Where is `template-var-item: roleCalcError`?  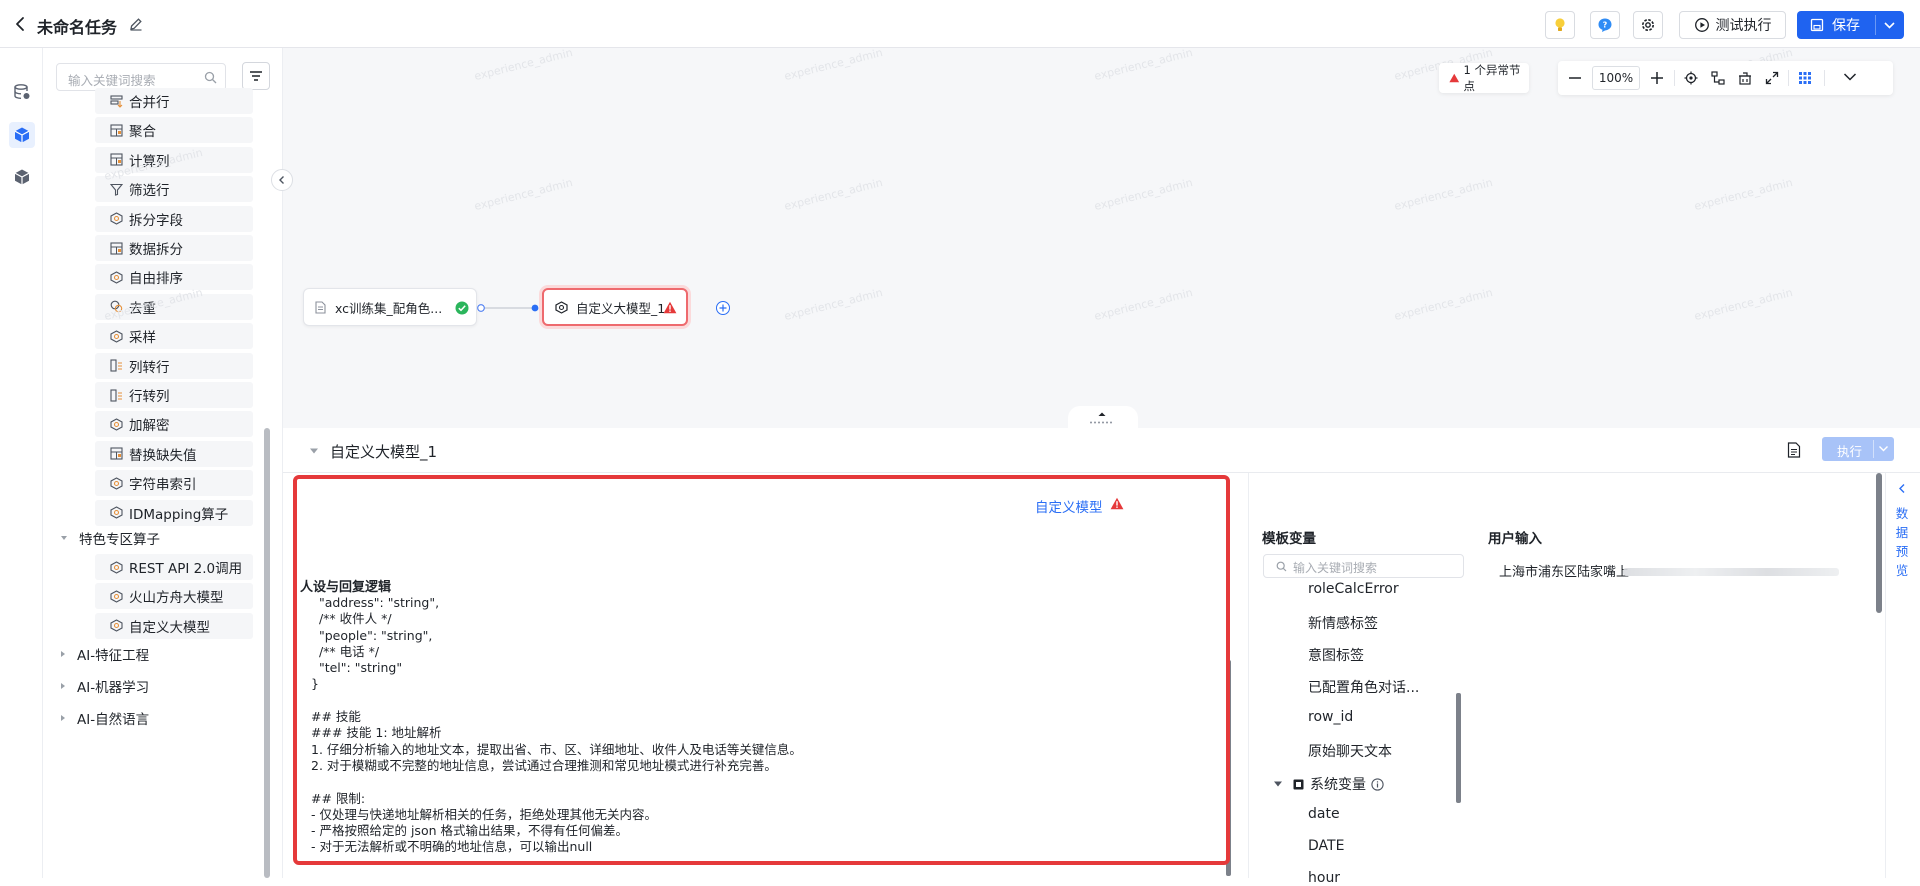
template-var-item: roleCalcError is located at coordinates (1353, 589).